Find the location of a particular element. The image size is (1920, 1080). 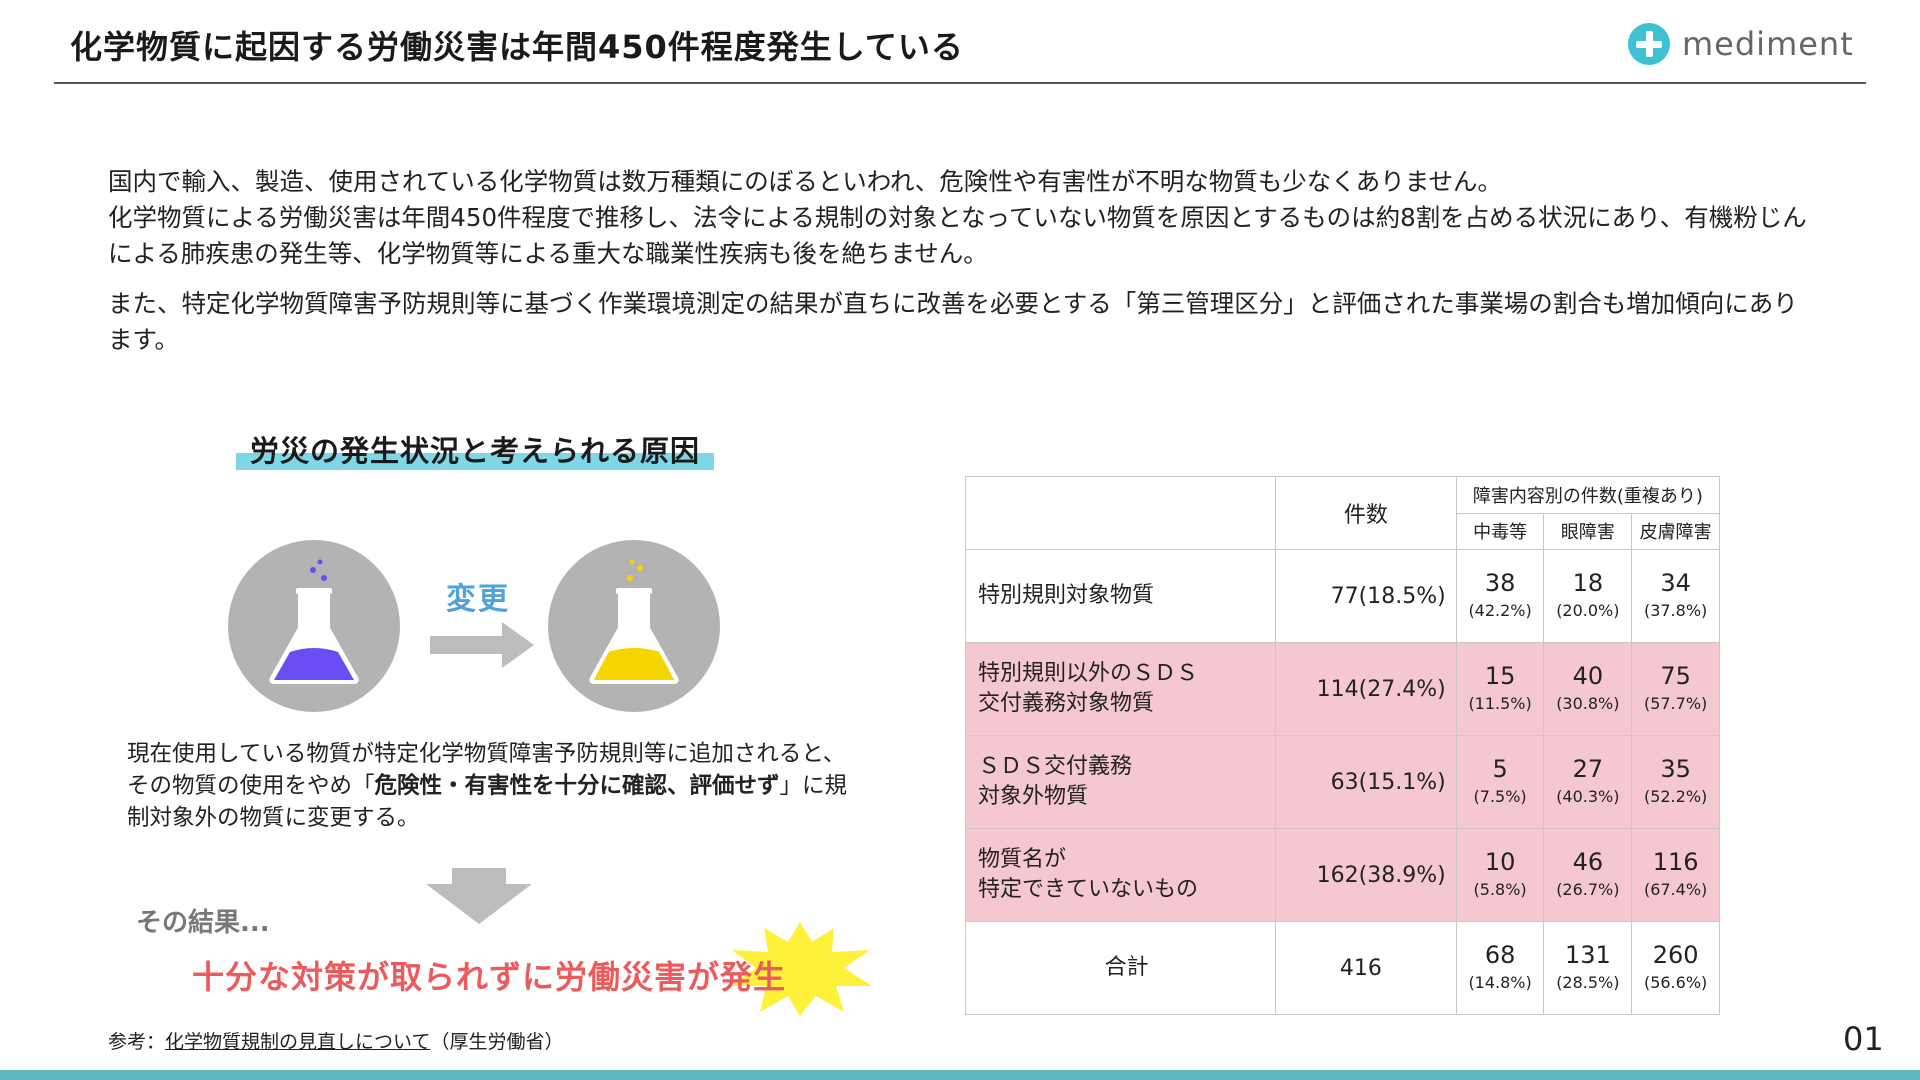

cell-eye: 46 (26.7%) is located at coordinates (1588, 875).